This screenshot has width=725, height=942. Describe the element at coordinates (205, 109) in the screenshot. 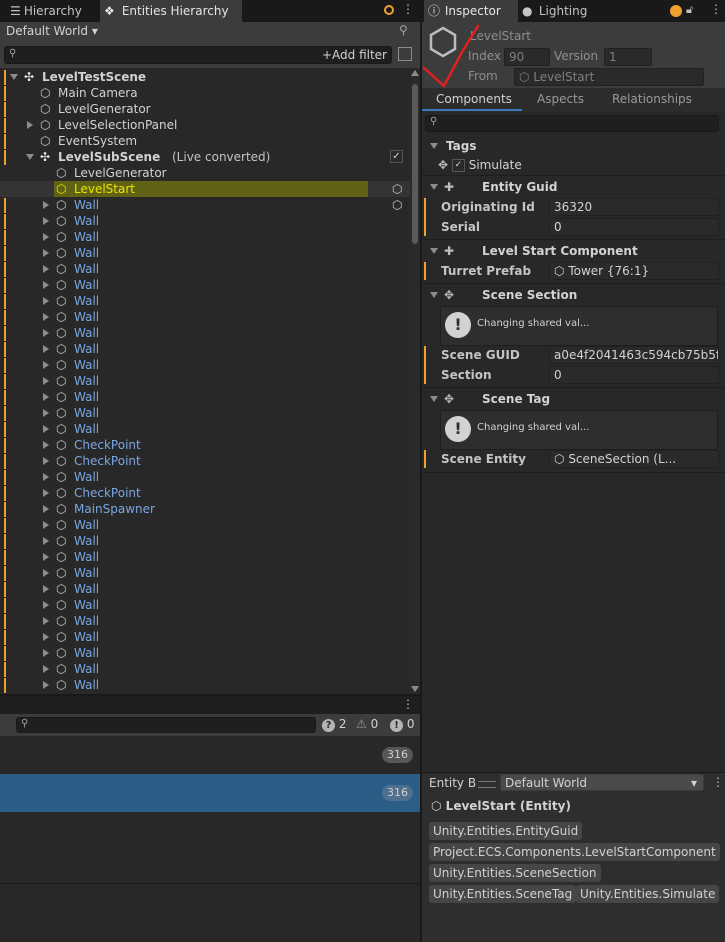

I see `tree-row: ⬡ LevelGenerator` at that location.